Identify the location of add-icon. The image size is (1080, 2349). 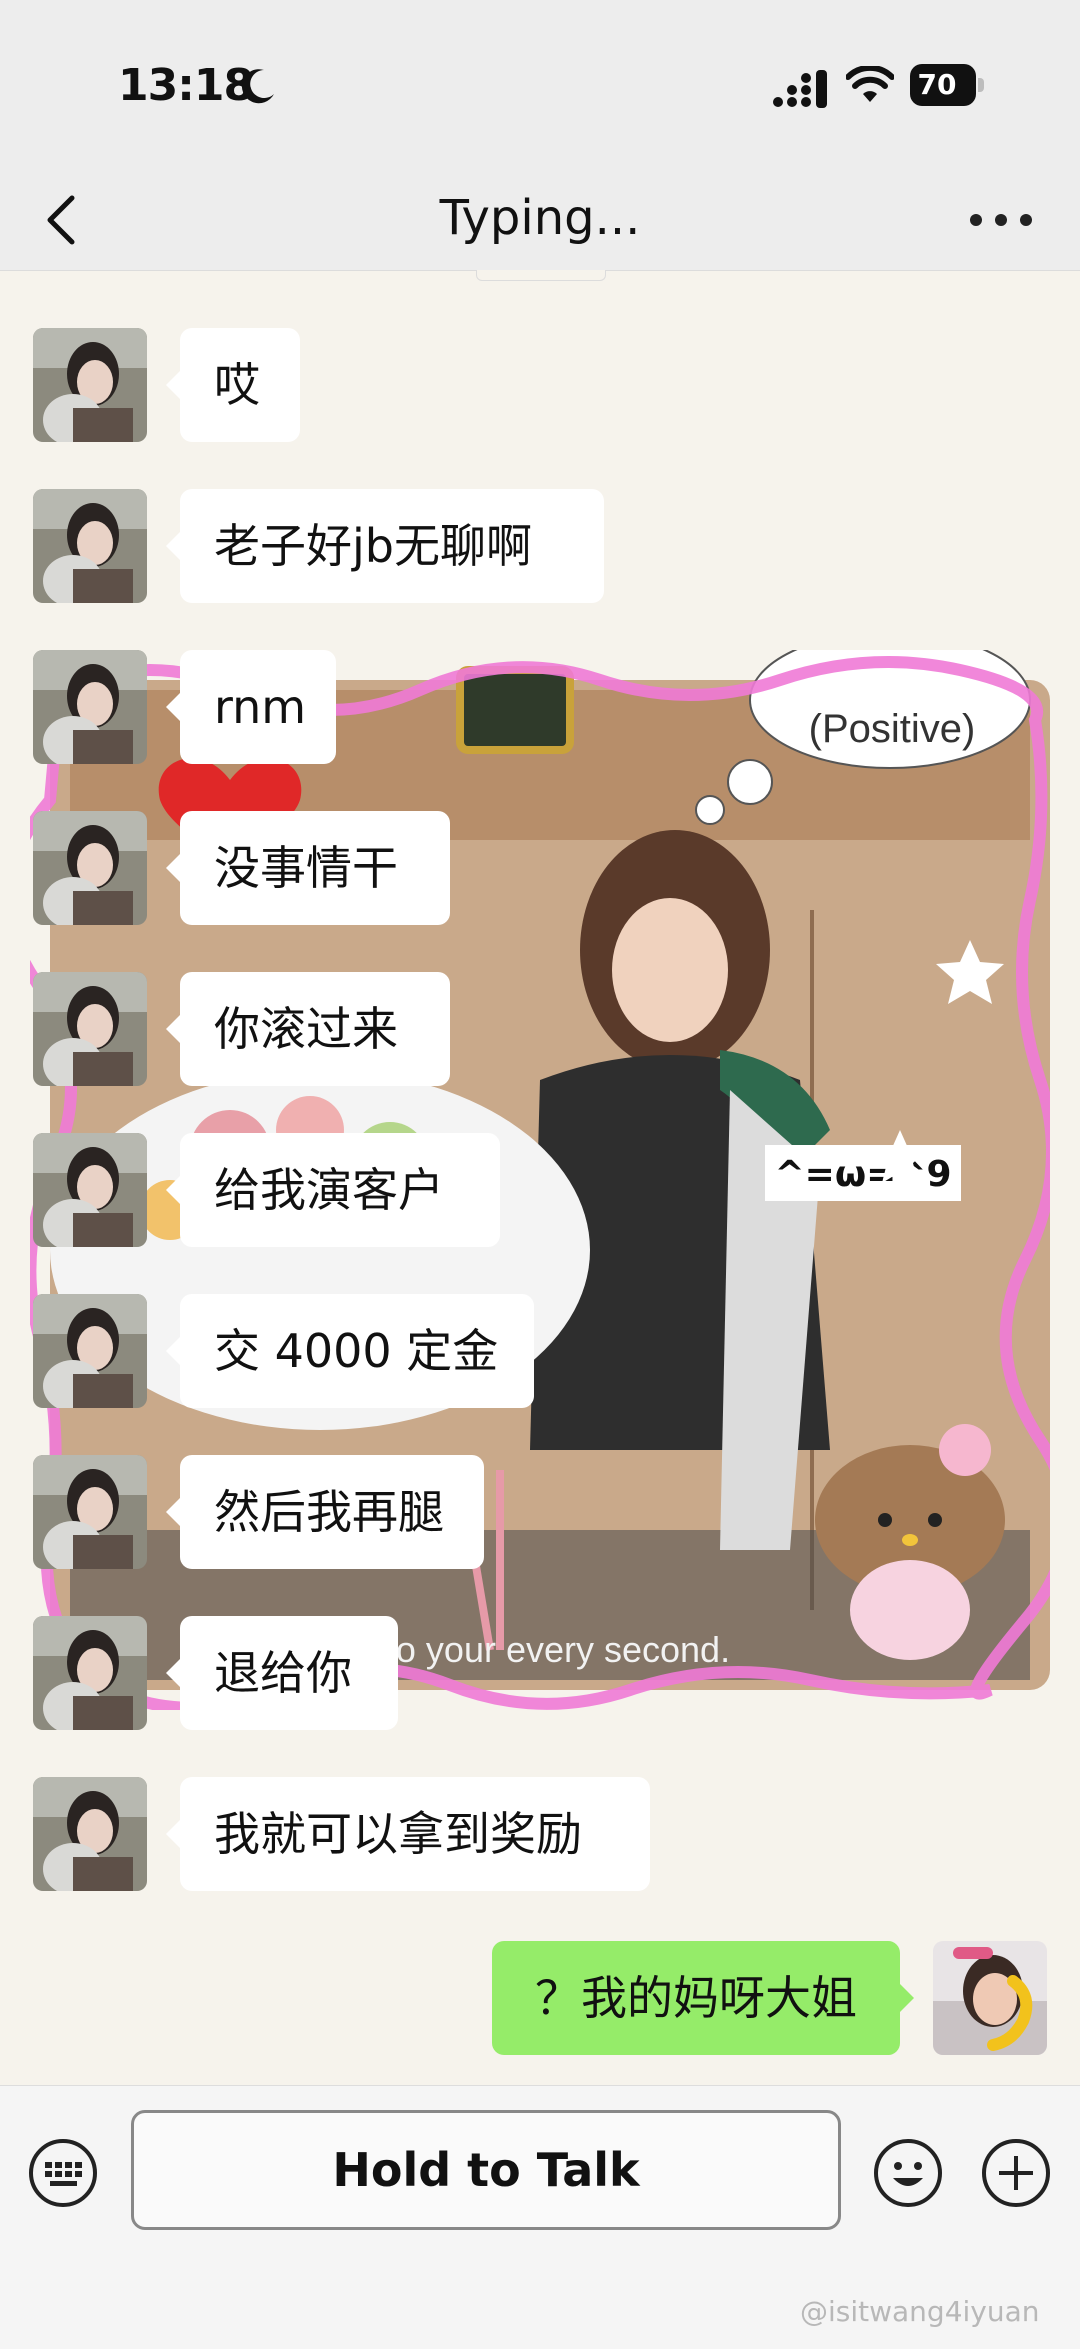
(1016, 2173).